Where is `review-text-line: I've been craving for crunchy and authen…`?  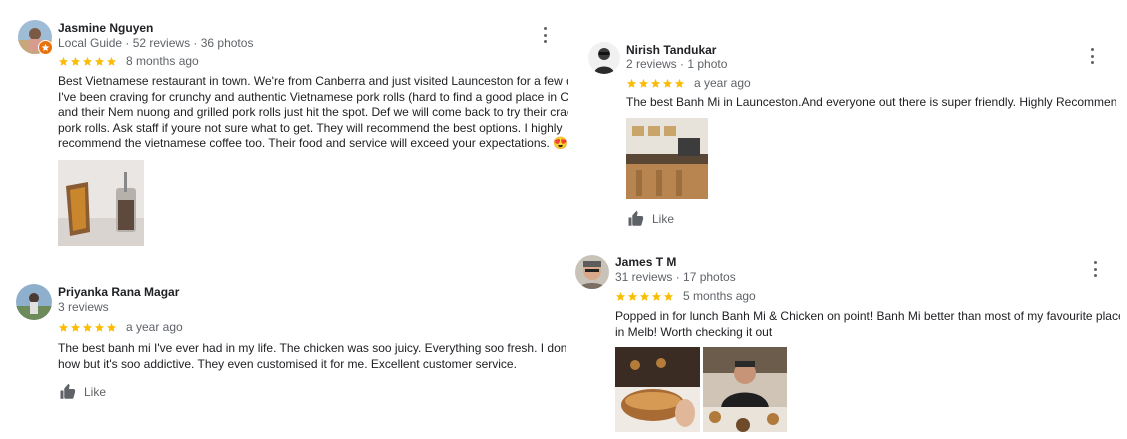
review-text-line: I've been craving for crunchy and authen… is located at coordinates (313, 96).